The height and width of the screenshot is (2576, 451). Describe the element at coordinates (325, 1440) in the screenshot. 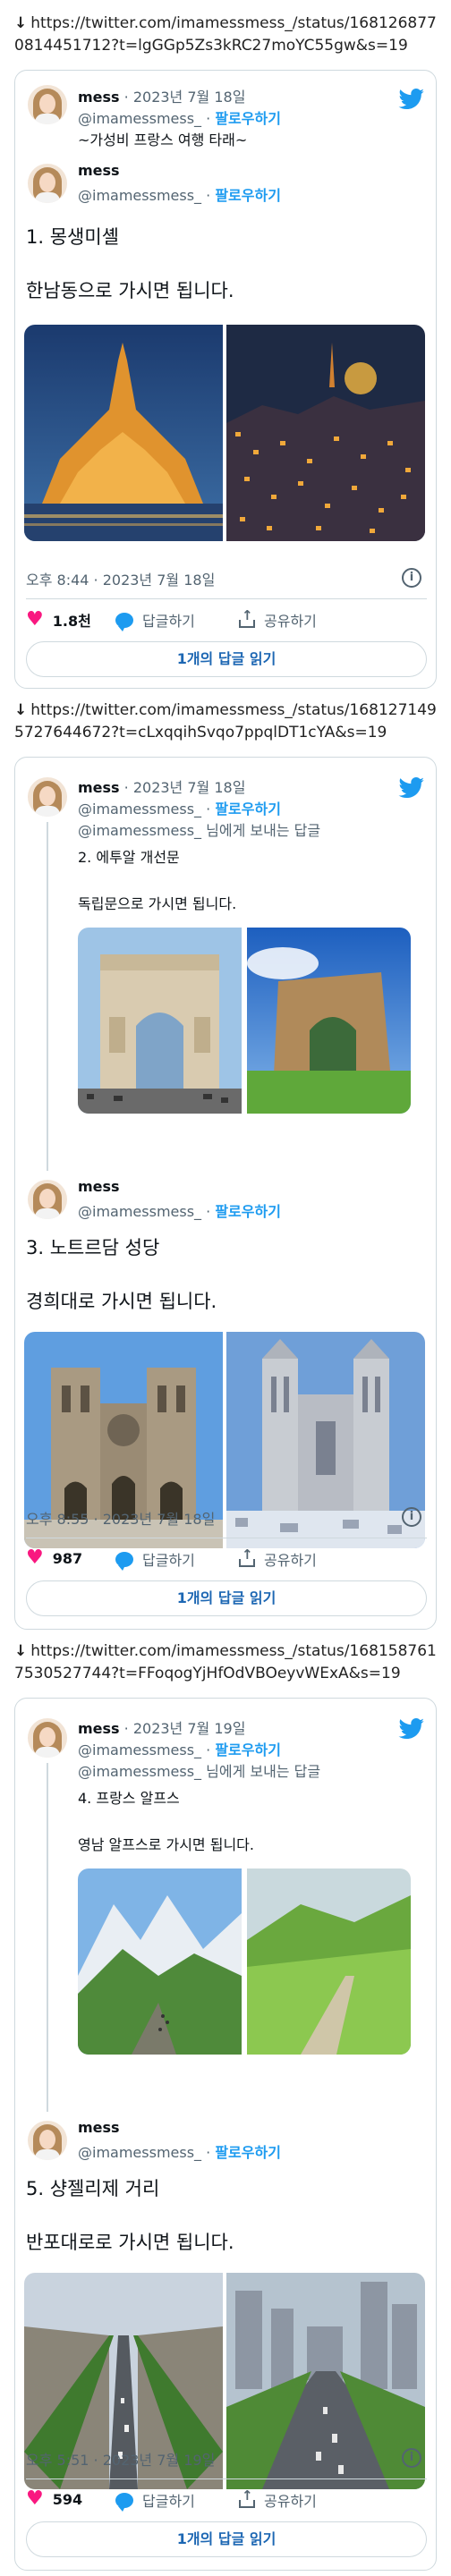

I see `kyung-hee-university-photo` at that location.